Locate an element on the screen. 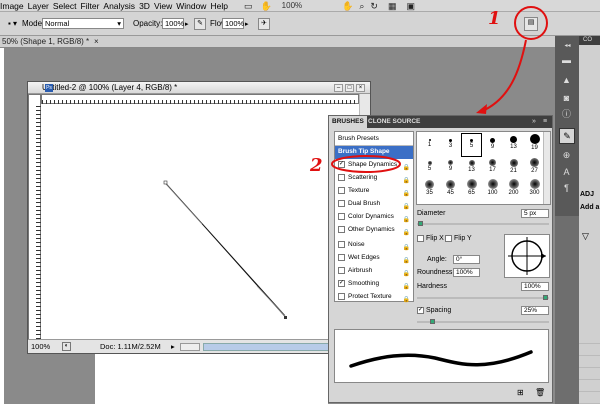  menu-image: Image is located at coordinates (14, 6).